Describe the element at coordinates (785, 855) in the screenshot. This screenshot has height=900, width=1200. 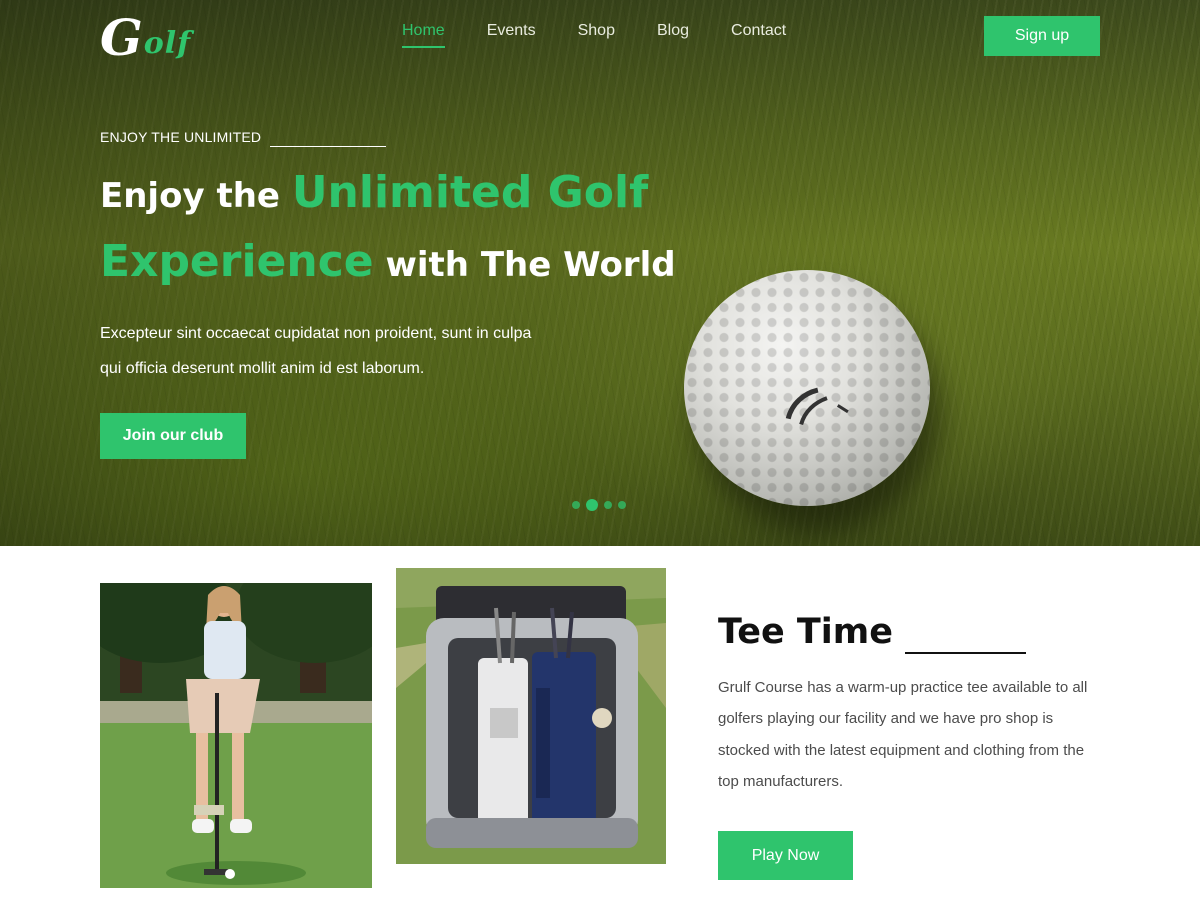
I see `play-now-button: Play Now` at that location.